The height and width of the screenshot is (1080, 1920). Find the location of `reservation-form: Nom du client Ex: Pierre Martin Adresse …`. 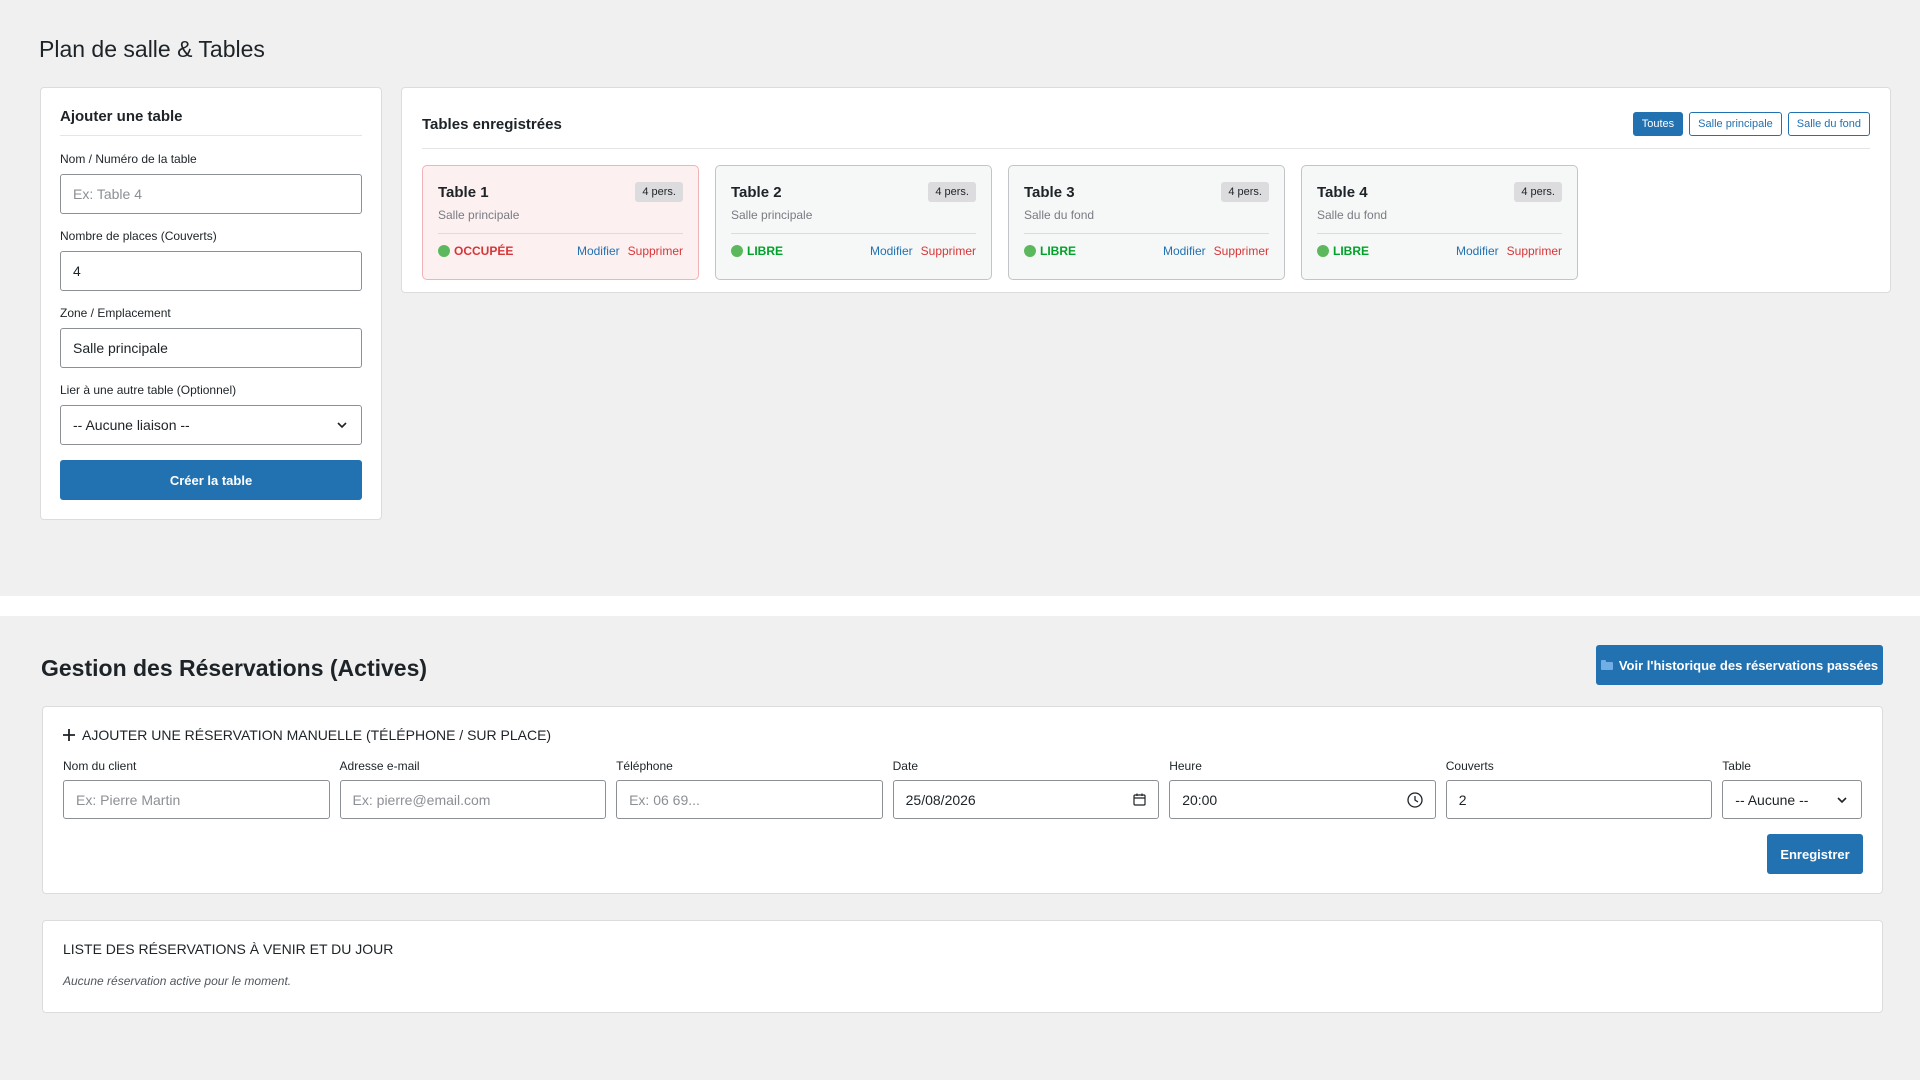

reservation-form: Nom du client Ex: Pierre Martin Adresse … is located at coordinates (963, 789).